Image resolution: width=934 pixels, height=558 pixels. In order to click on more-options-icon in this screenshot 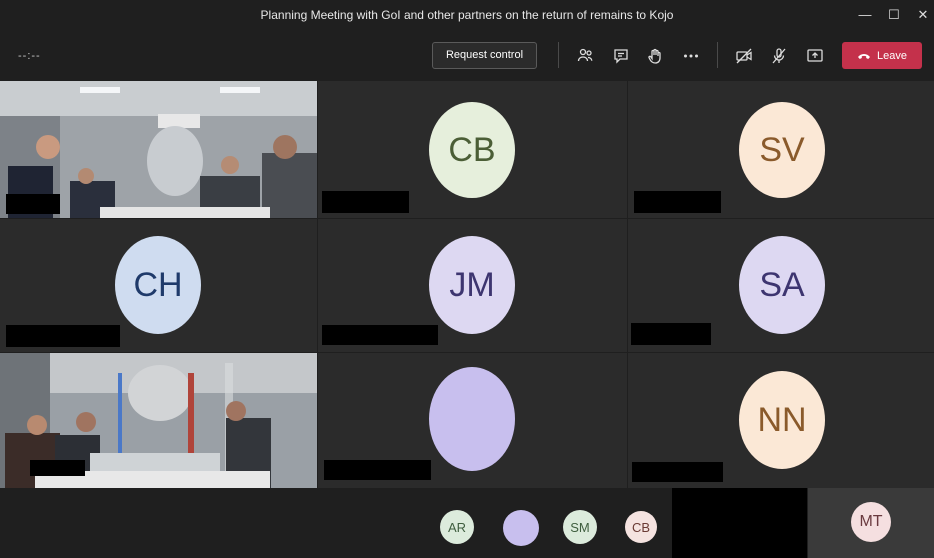, I will do `click(691, 56)`.